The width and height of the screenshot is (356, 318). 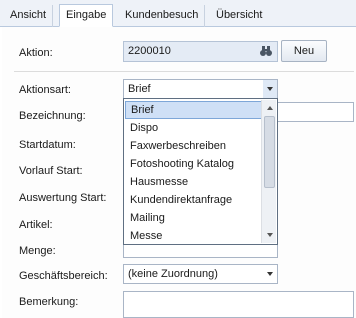 What do you see at coordinates (86, 15) in the screenshot?
I see `tab-eingabe: Eingabe` at bounding box center [86, 15].